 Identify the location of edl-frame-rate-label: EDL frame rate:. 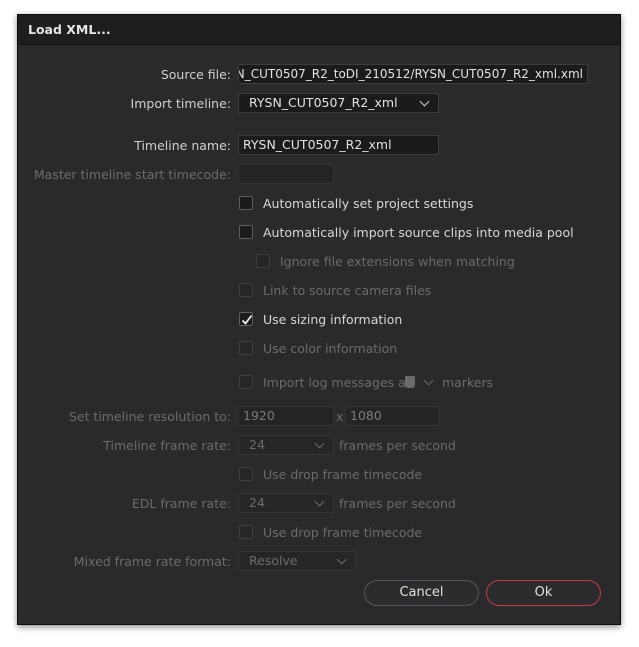
(181, 503).